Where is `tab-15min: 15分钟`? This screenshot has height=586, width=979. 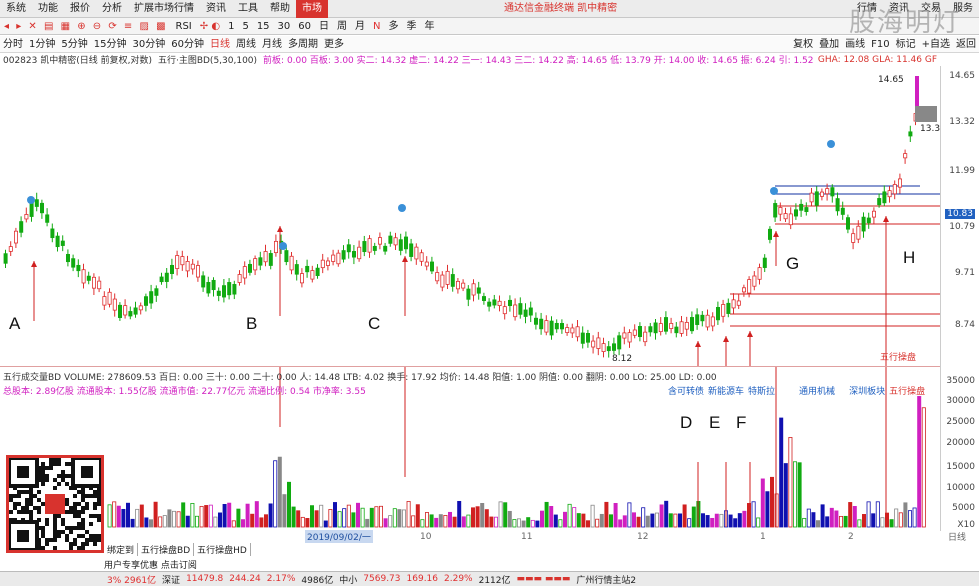 tab-15min: 15分钟 is located at coordinates (110, 44).